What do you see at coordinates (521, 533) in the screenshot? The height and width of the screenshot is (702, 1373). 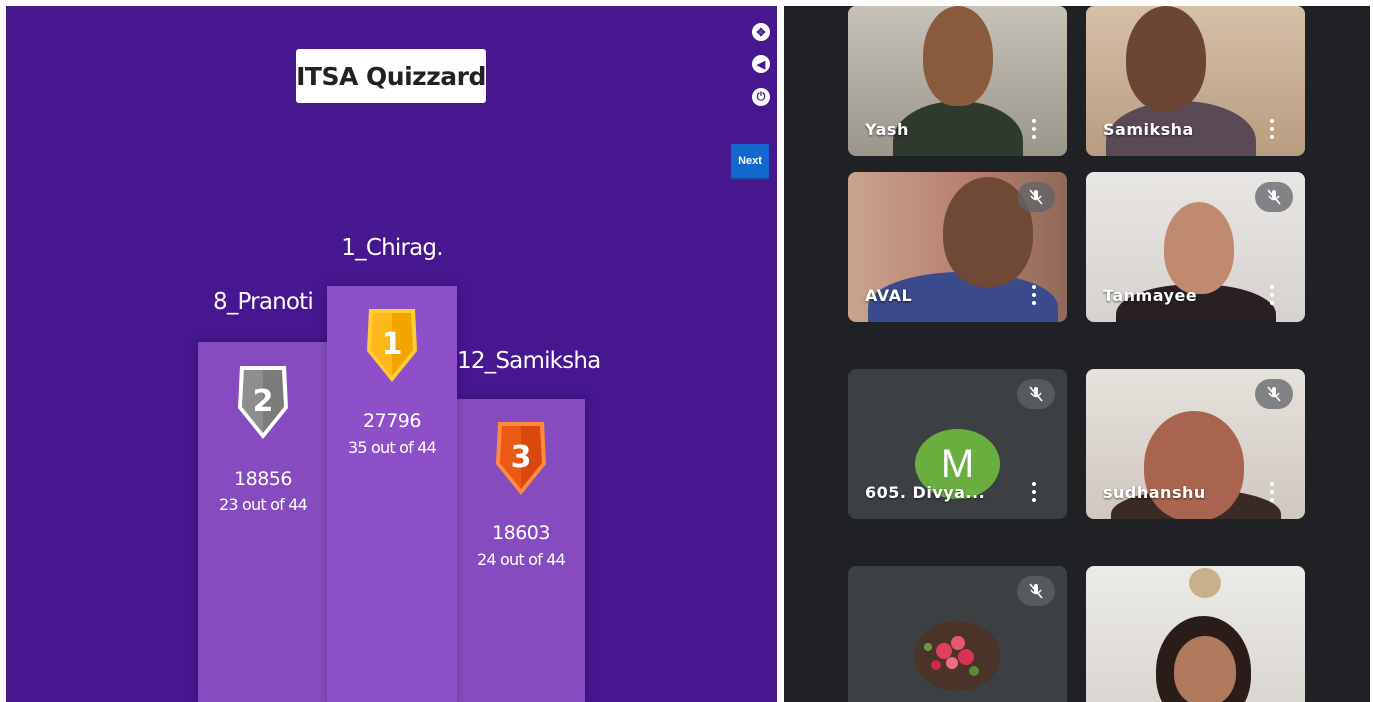 I see `podium-third-score: 18603` at bounding box center [521, 533].